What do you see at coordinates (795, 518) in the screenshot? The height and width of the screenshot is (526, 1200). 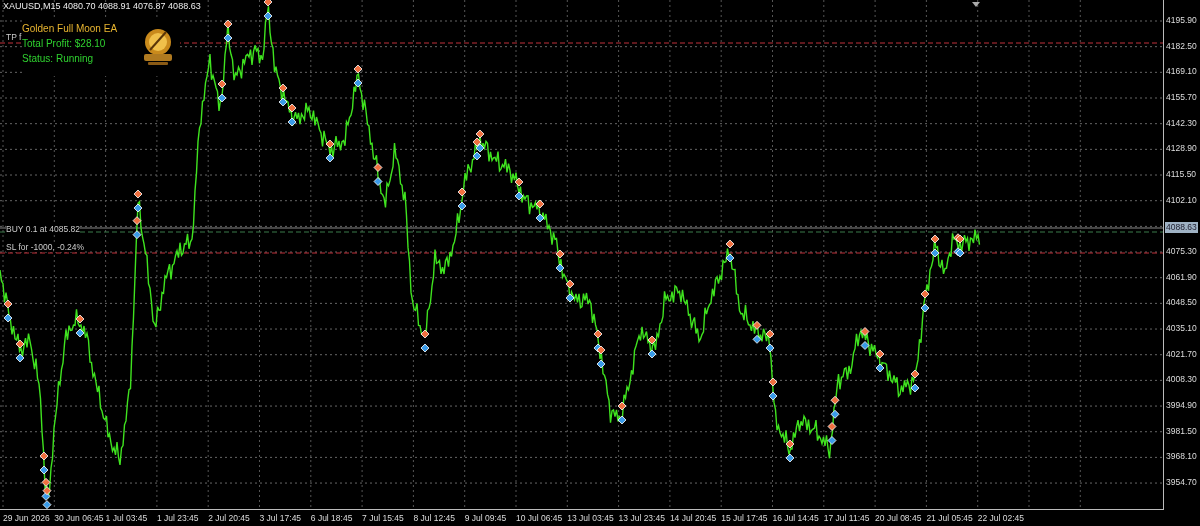 I see `time-label: 16 Jul 14:45` at bounding box center [795, 518].